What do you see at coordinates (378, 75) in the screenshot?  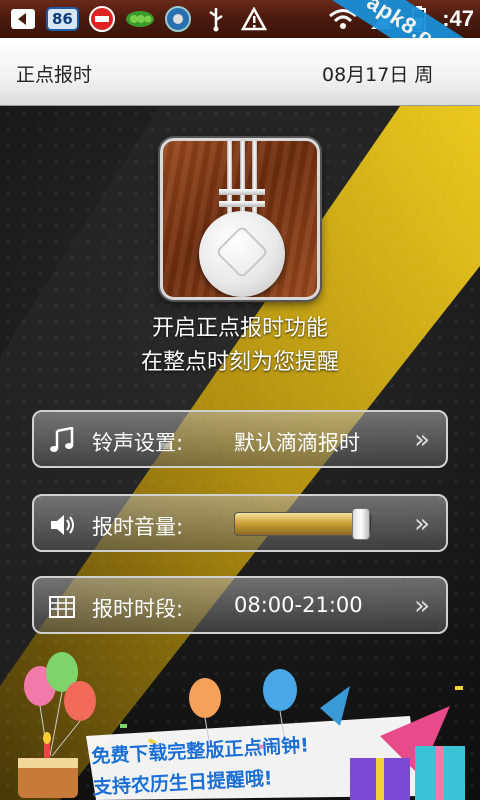 I see `date-label: 08月17日 周` at bounding box center [378, 75].